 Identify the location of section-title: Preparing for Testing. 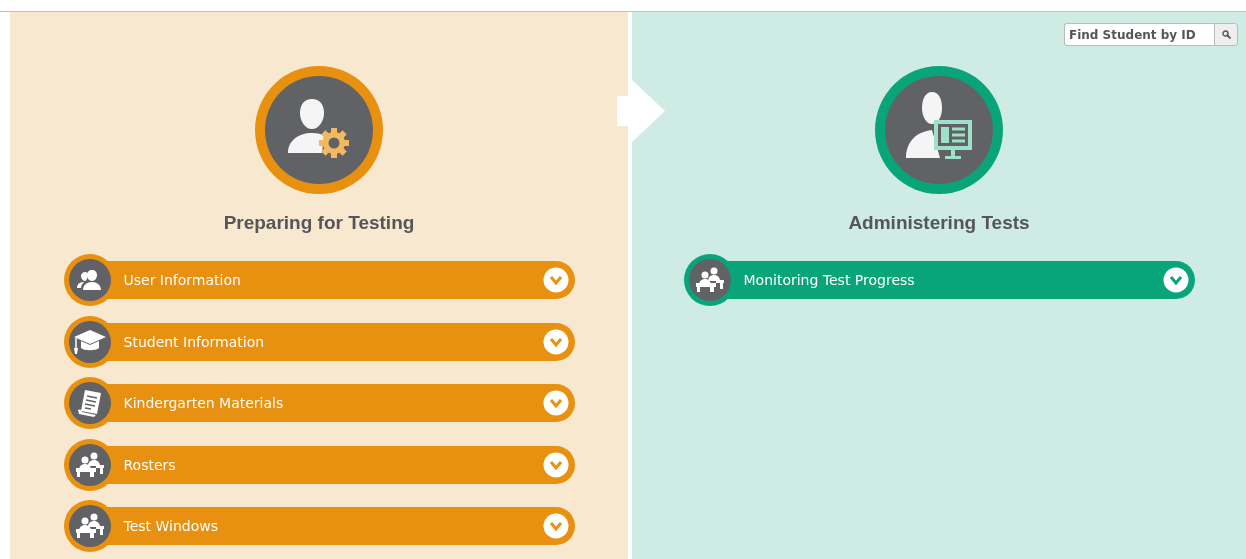
(319, 223).